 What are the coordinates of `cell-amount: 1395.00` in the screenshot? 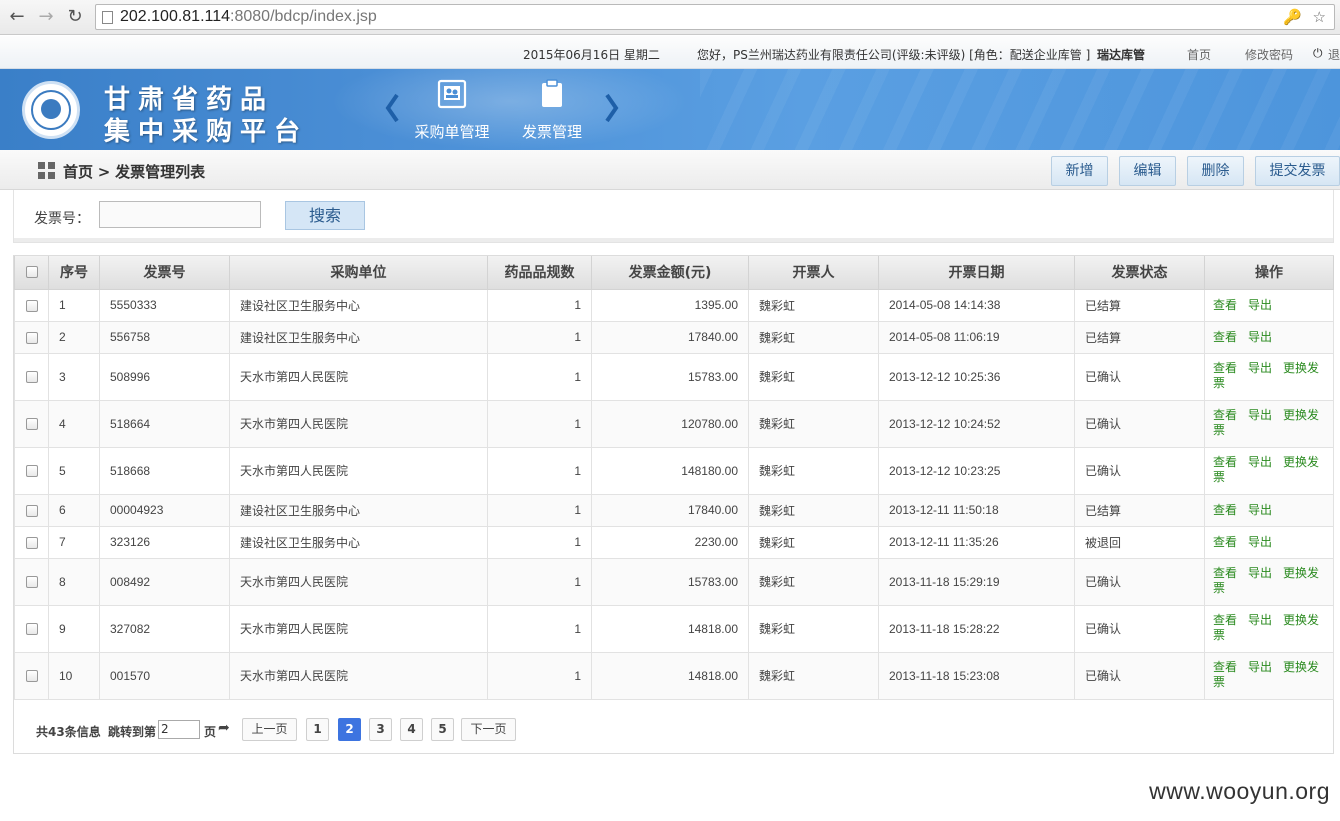 It's located at (670, 305).